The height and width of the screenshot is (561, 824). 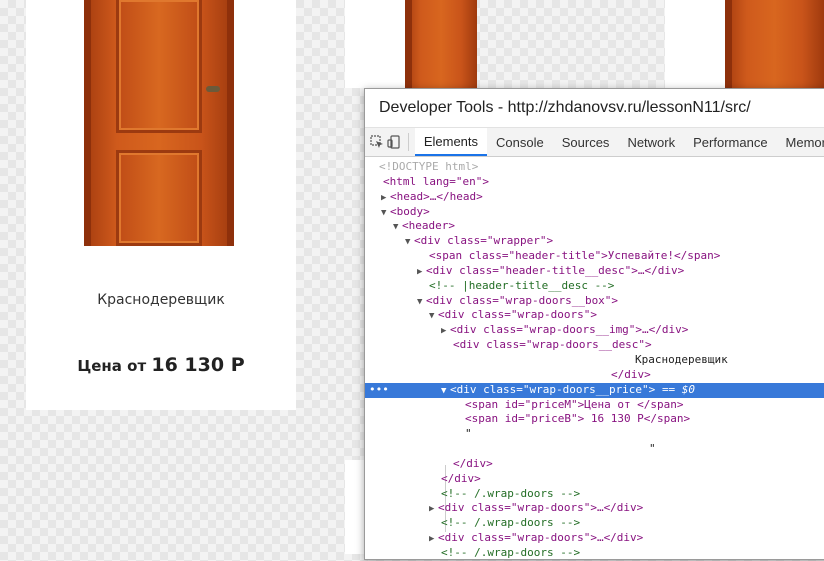 What do you see at coordinates (112, 366) in the screenshot?
I see `price-prefix: Цена от` at bounding box center [112, 366].